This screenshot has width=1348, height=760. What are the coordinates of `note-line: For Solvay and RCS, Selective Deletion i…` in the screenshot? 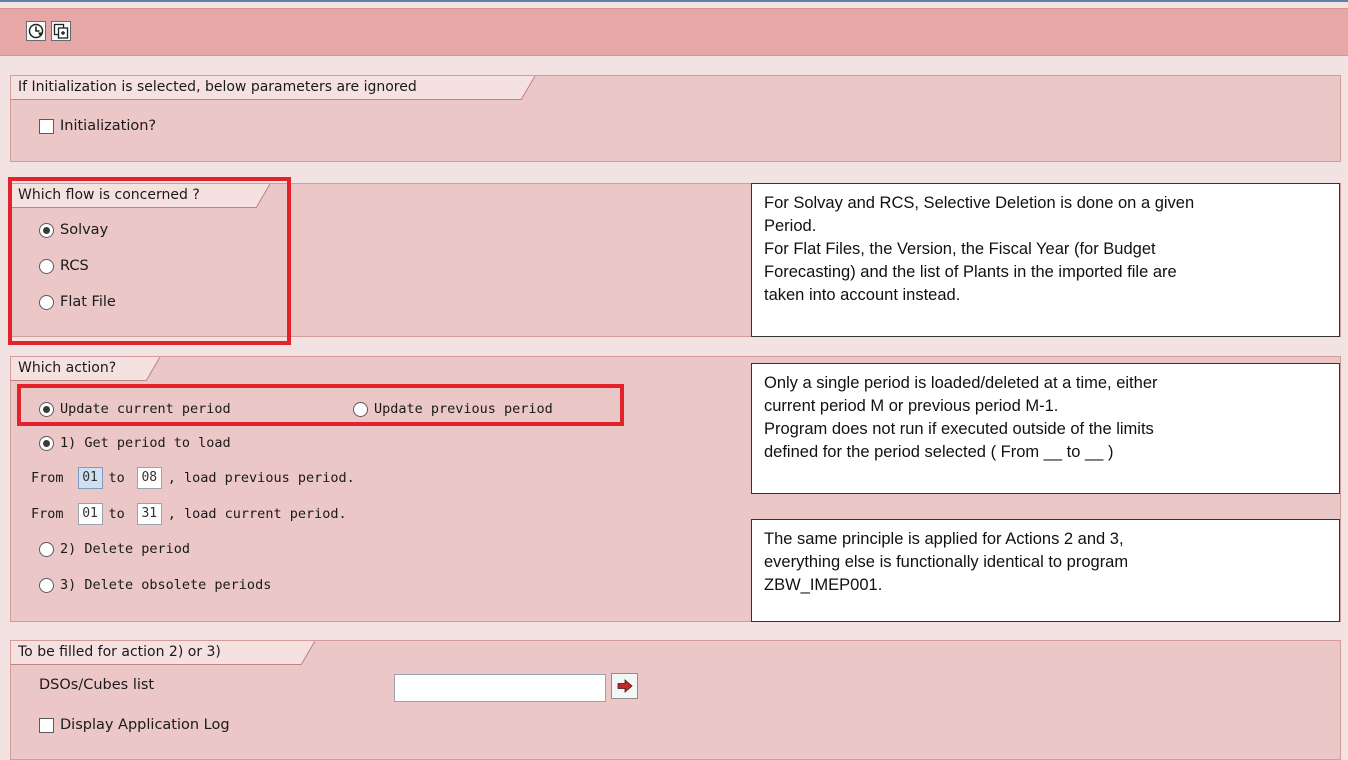 It's located at (979, 203).